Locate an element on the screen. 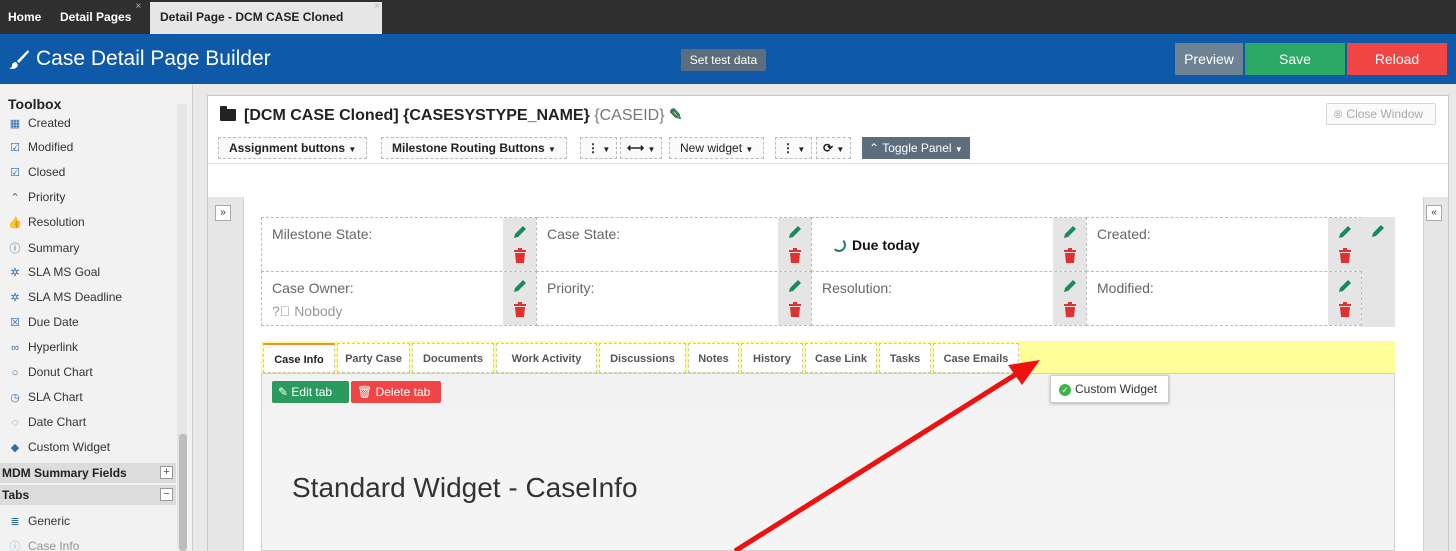 The height and width of the screenshot is (551, 1456). horizontal-layout-dropdown: ⟷ ▼ is located at coordinates (641, 148).